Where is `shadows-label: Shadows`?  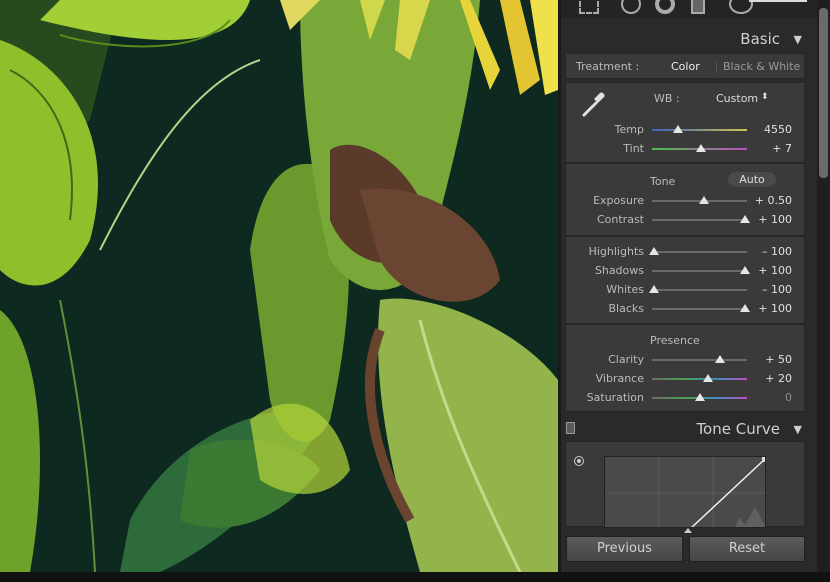
shadows-label: Shadows is located at coordinates (619, 270).